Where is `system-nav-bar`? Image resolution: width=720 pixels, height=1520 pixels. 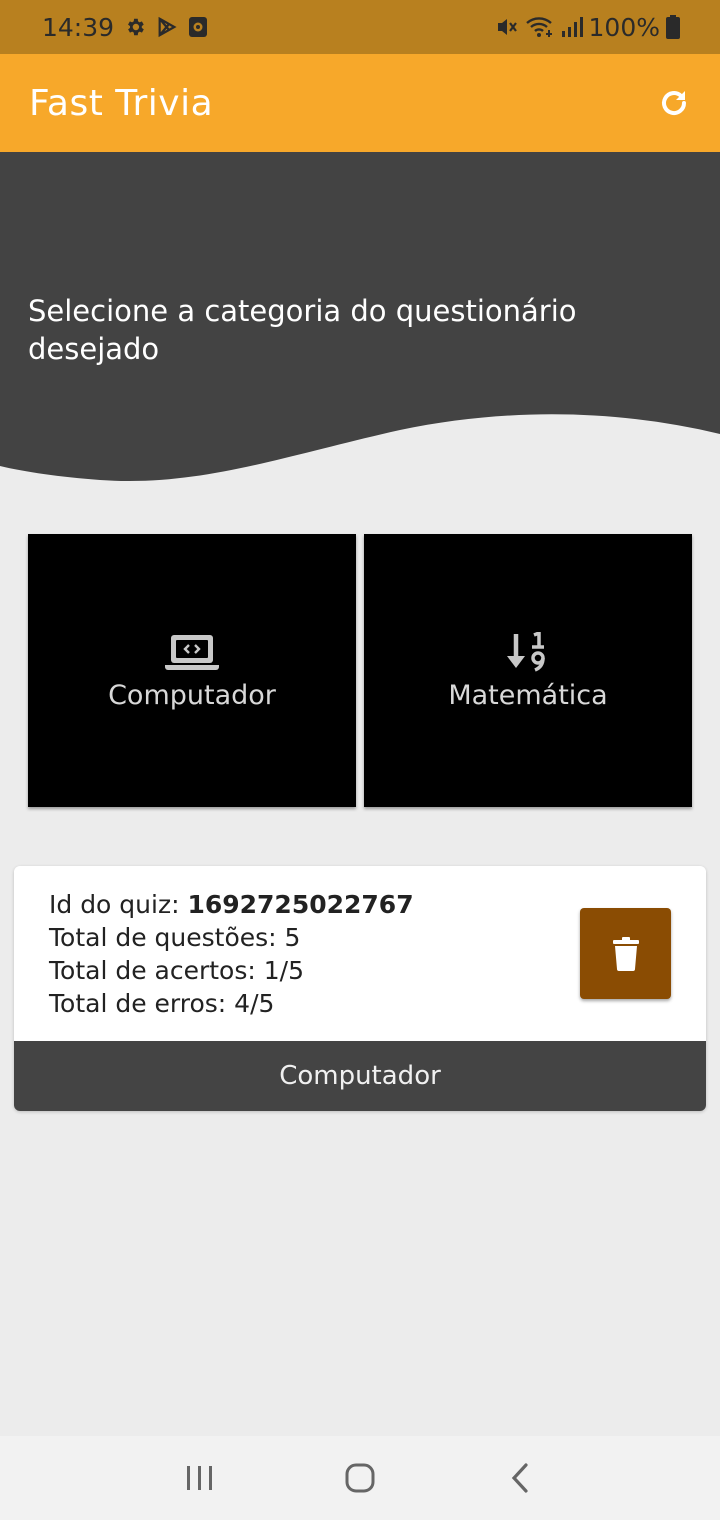 system-nav-bar is located at coordinates (360, 1478).